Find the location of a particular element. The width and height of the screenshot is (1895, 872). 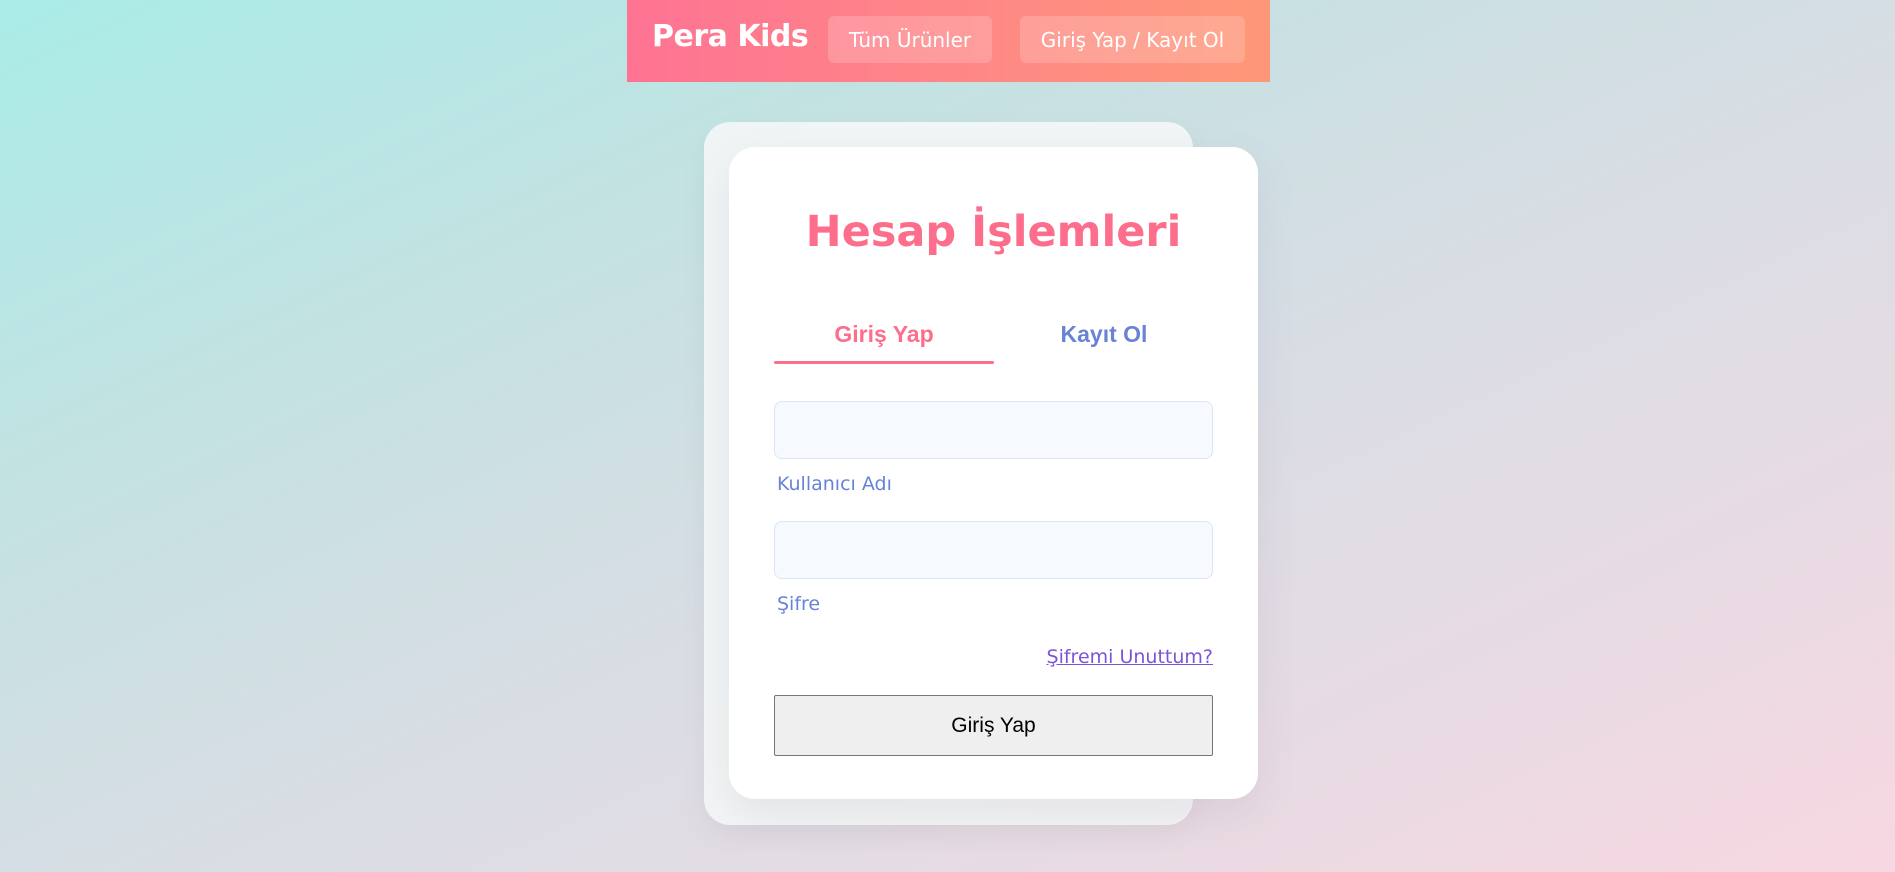

tab-register: Kayıt Ol is located at coordinates (1104, 334).